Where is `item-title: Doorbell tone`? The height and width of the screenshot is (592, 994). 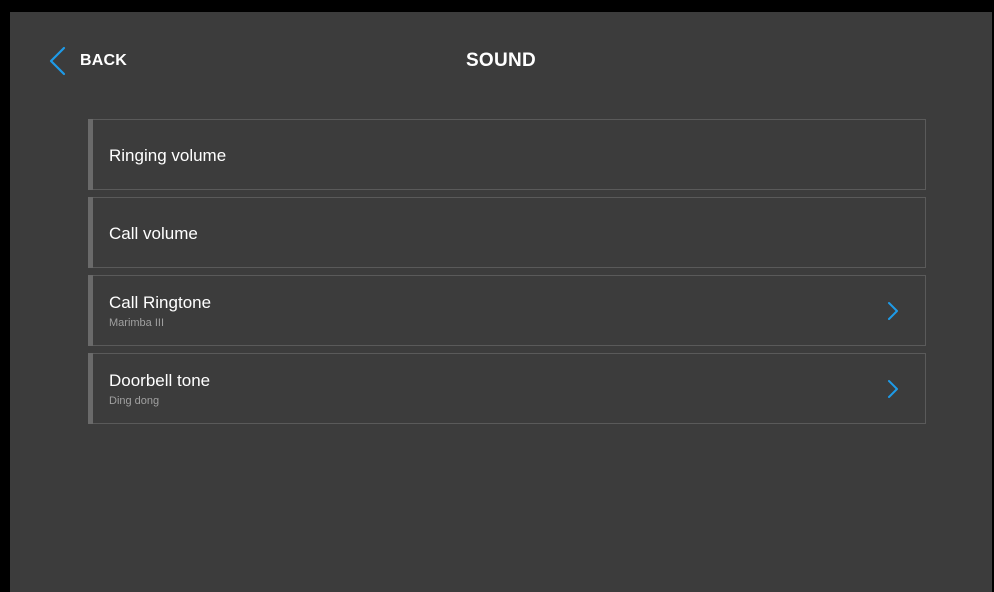
item-title: Doorbell tone is located at coordinates (160, 380).